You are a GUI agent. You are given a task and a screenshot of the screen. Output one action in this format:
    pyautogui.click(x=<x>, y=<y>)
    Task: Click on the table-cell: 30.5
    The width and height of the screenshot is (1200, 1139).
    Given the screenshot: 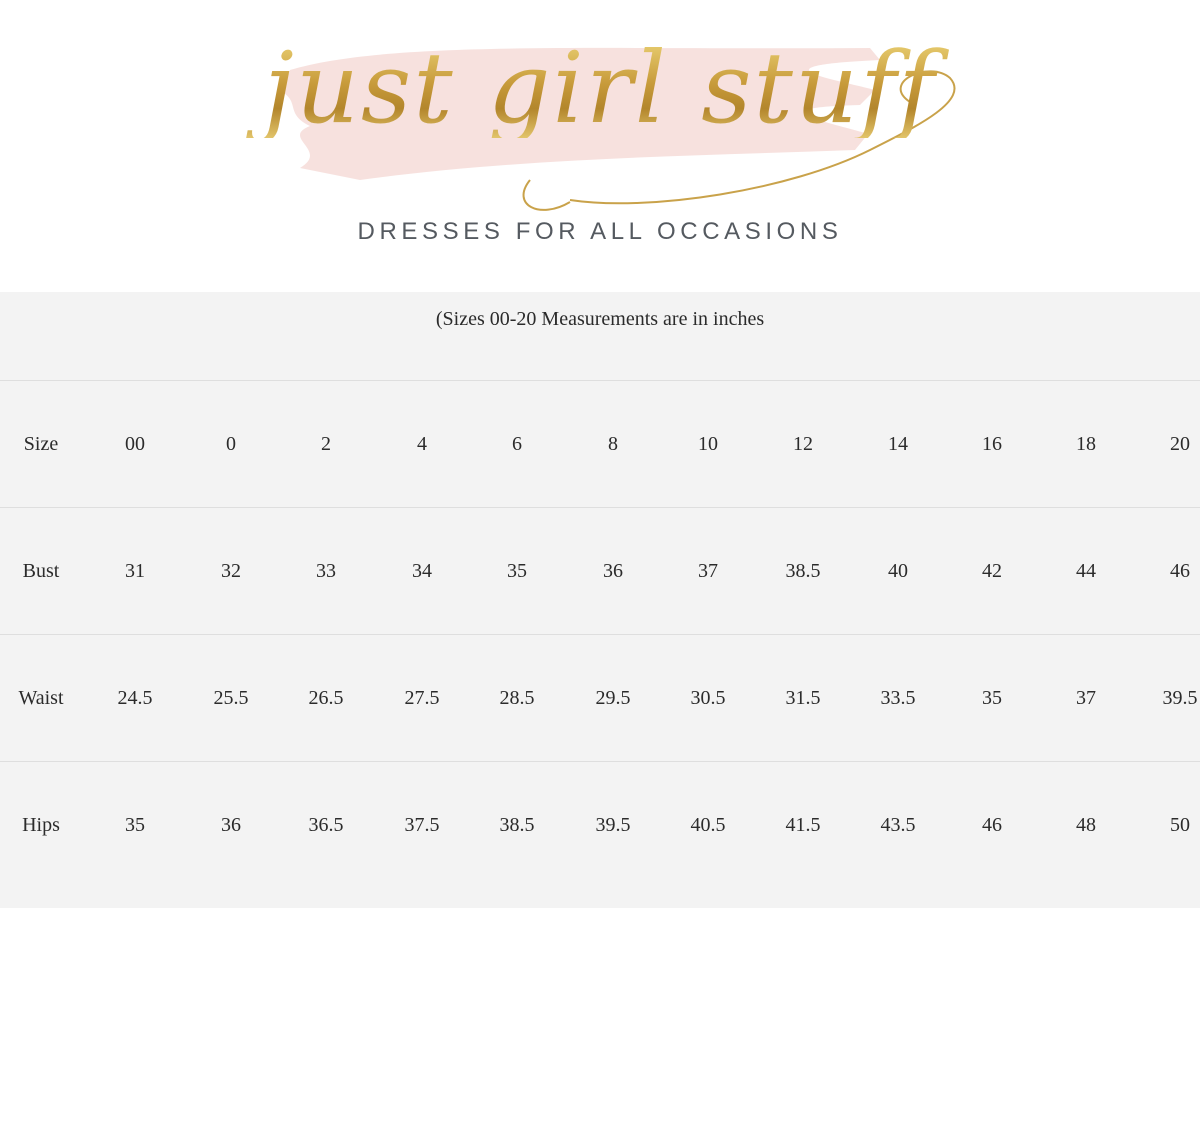 What is the action you would take?
    pyautogui.click(x=708, y=698)
    